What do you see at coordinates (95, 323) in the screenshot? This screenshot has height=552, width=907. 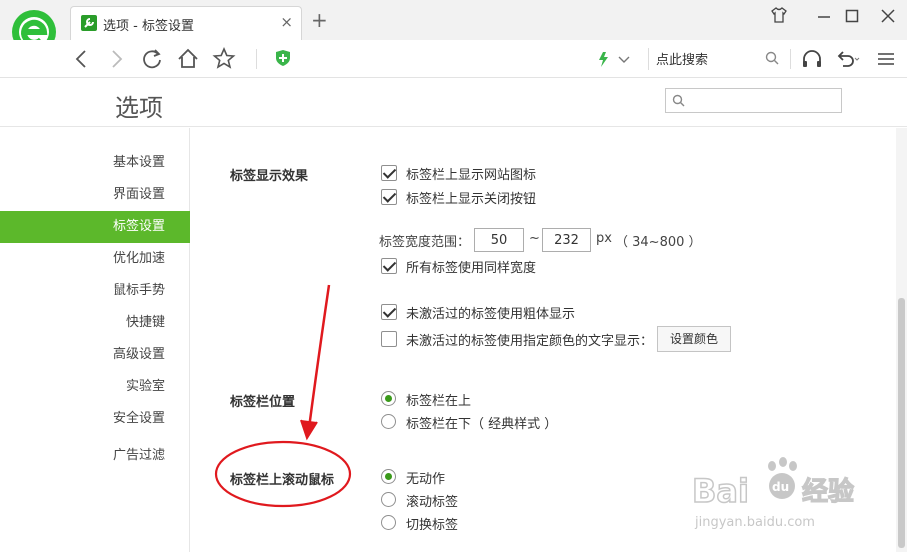 I see `sidebar-item-shortcuts: 快捷键` at bounding box center [95, 323].